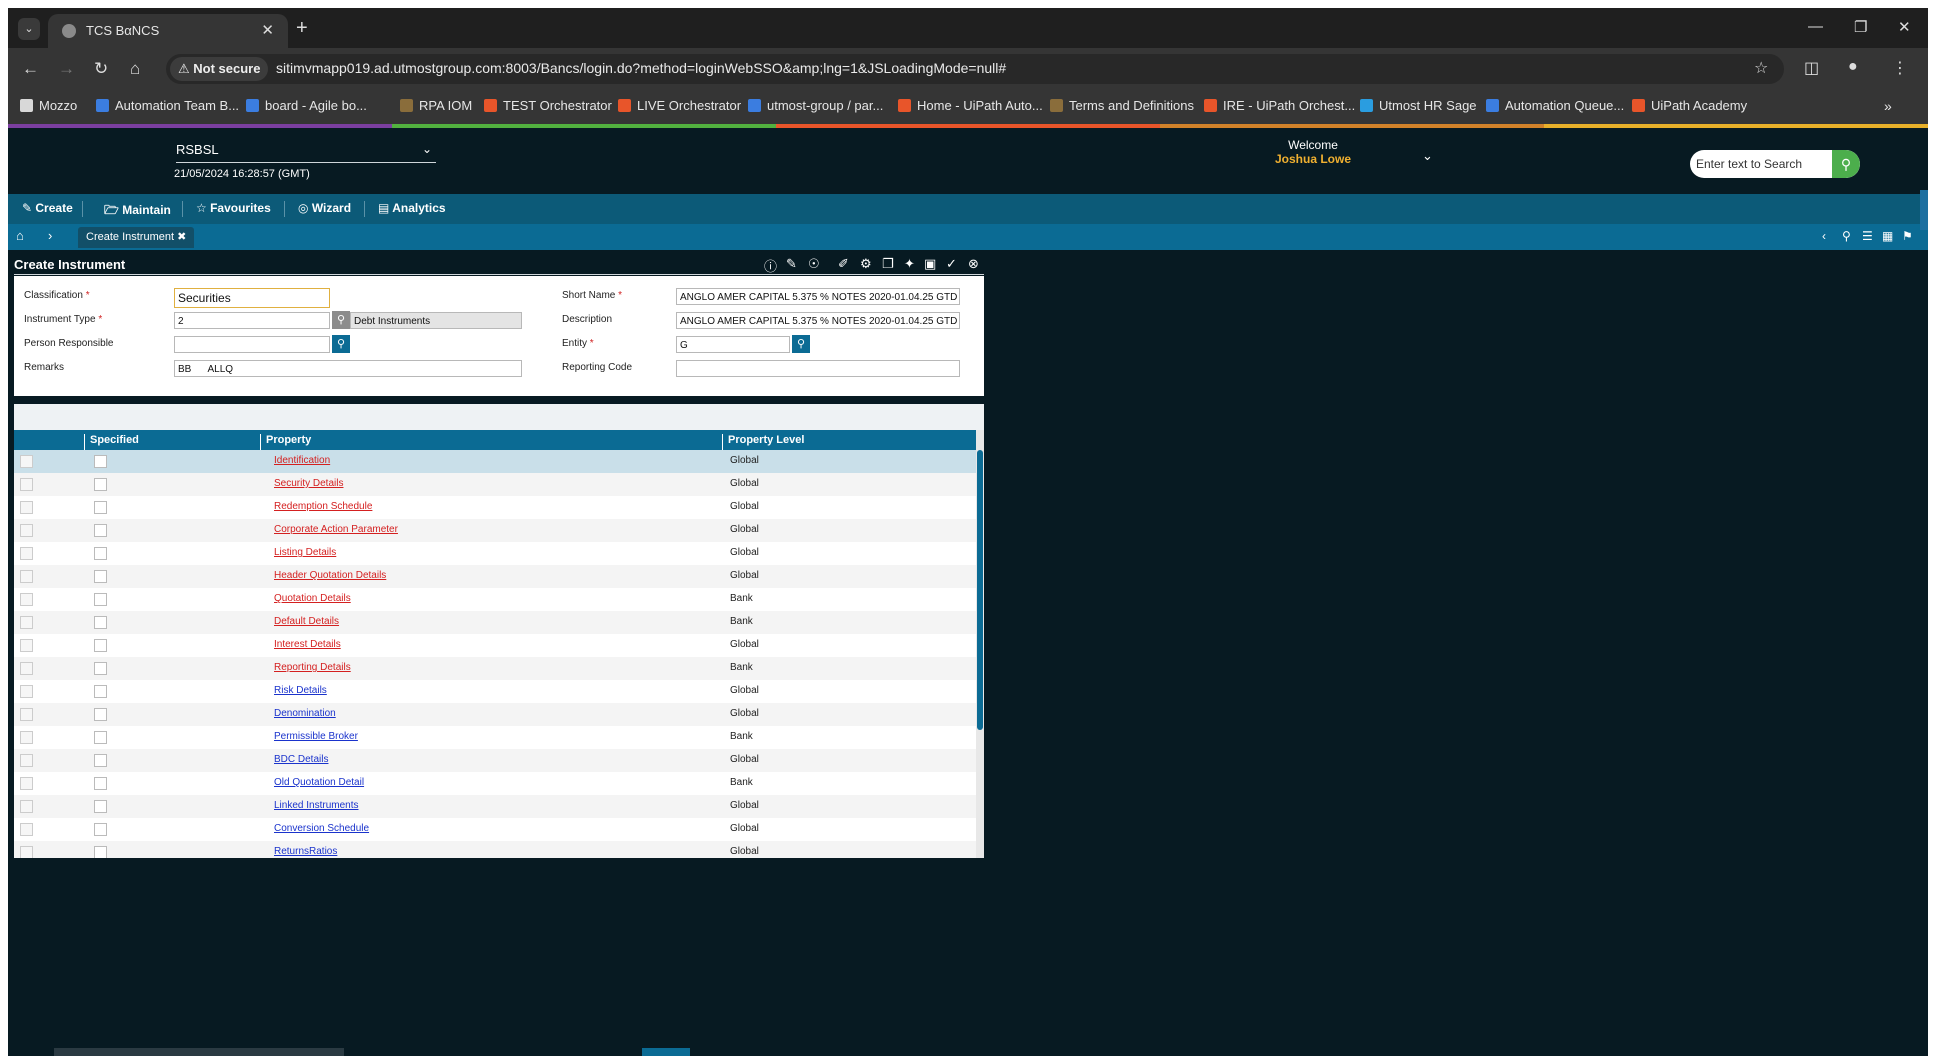 This screenshot has width=1936, height=1056. I want to click on property-link: Linked Instruments, so click(316, 805).